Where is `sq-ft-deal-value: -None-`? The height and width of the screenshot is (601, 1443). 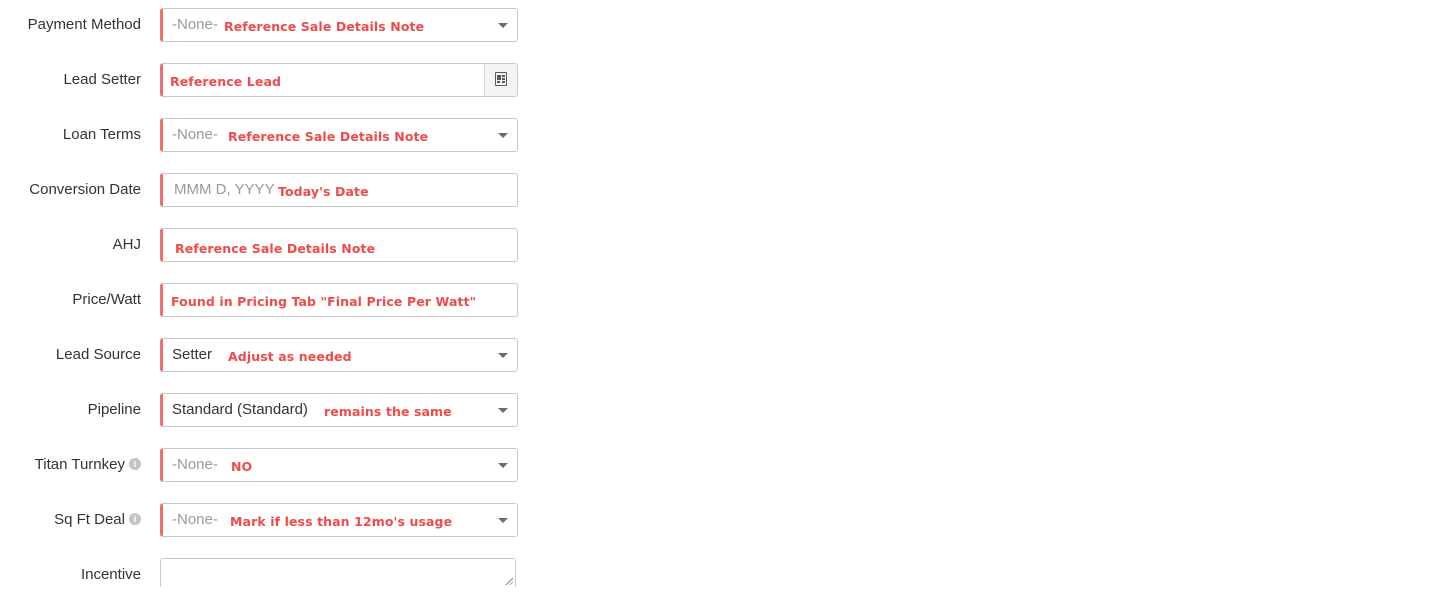 sq-ft-deal-value: -None- is located at coordinates (195, 519).